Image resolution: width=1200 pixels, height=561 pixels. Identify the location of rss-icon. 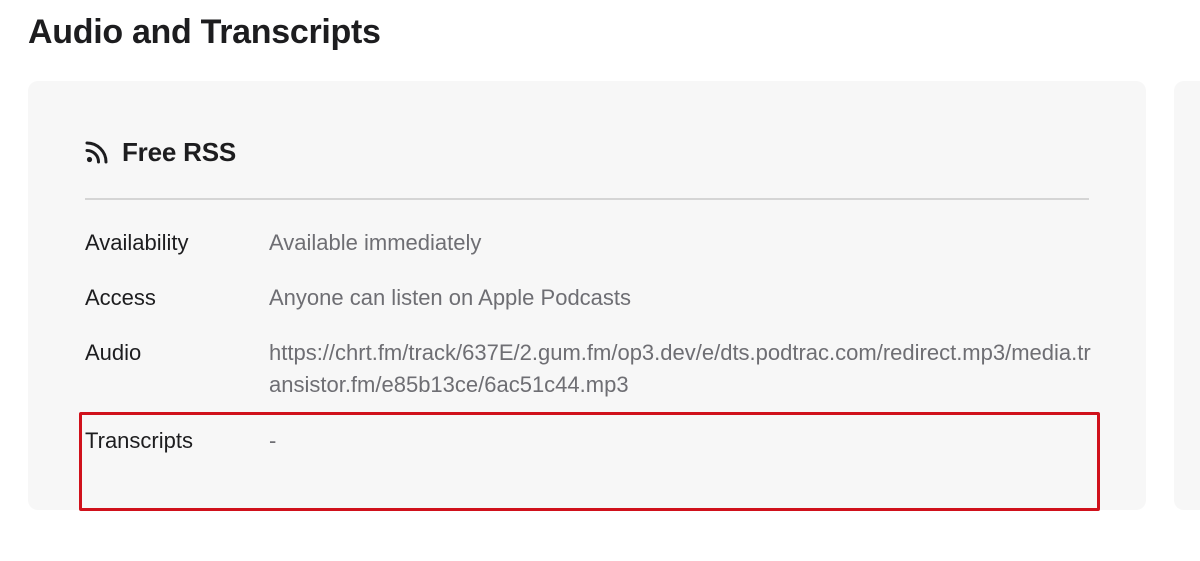
(97, 152).